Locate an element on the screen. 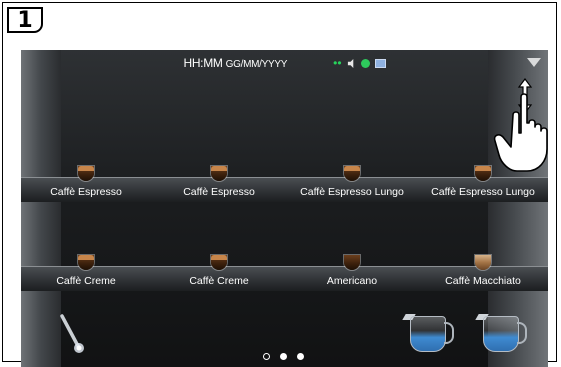  espresso-cup-icon is located at coordinates (86, 173).